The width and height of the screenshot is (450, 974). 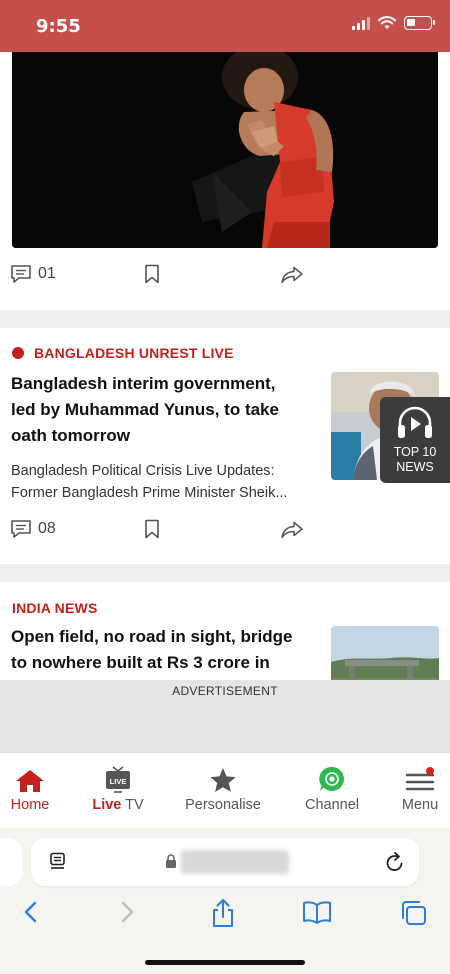 What do you see at coordinates (134, 353) in the screenshot?
I see `category-label: BANGLADESH UNREST LIVE` at bounding box center [134, 353].